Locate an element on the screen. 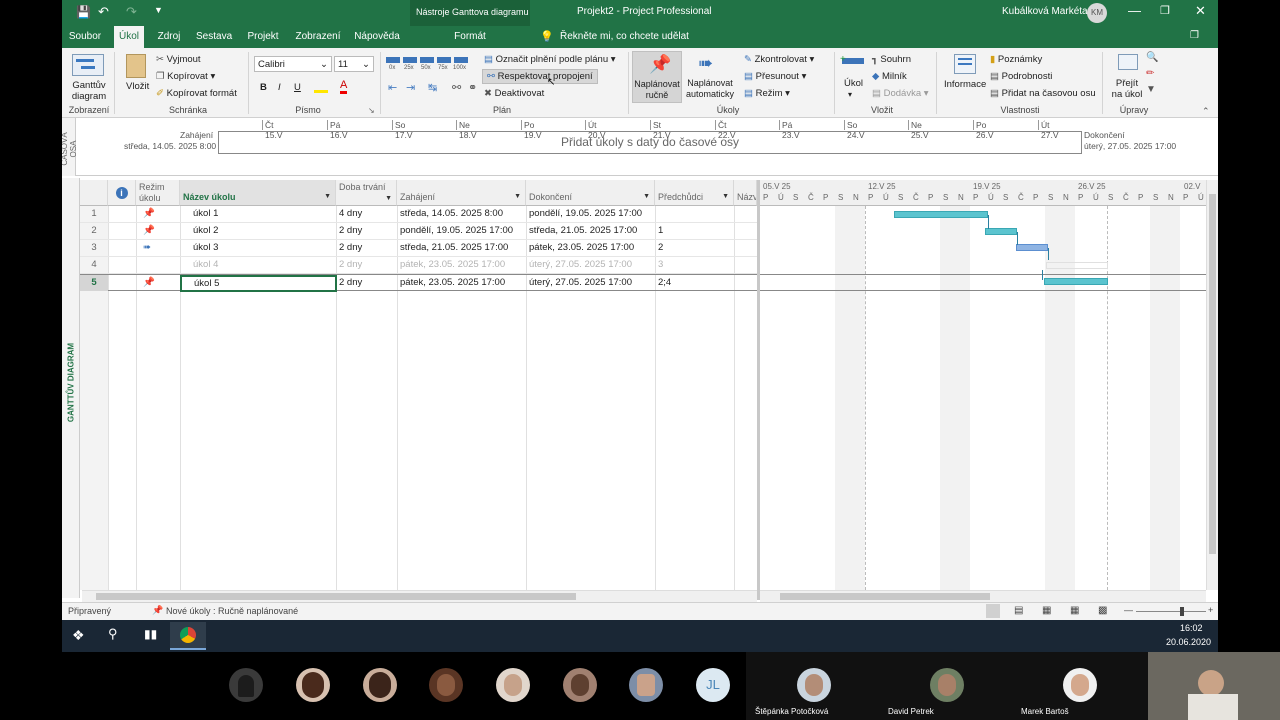 The width and height of the screenshot is (1280, 720). move-button: ▤ Přesunout ▾ is located at coordinates (775, 76).